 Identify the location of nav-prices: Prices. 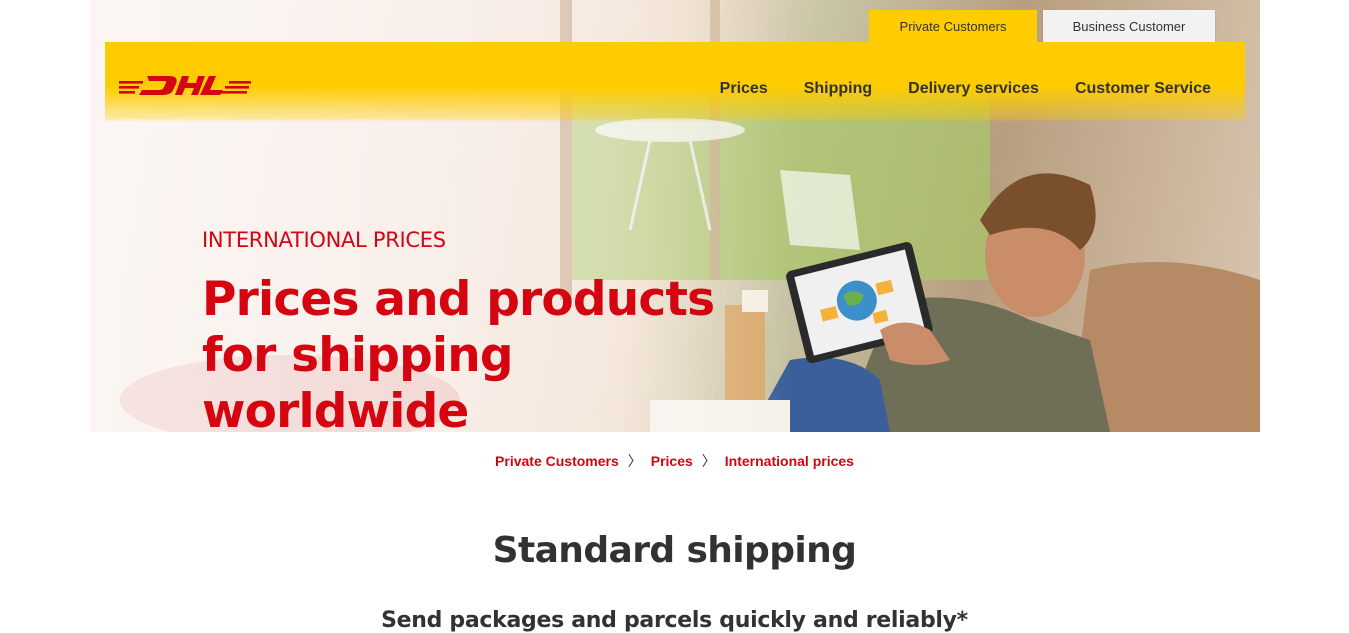
(744, 89).